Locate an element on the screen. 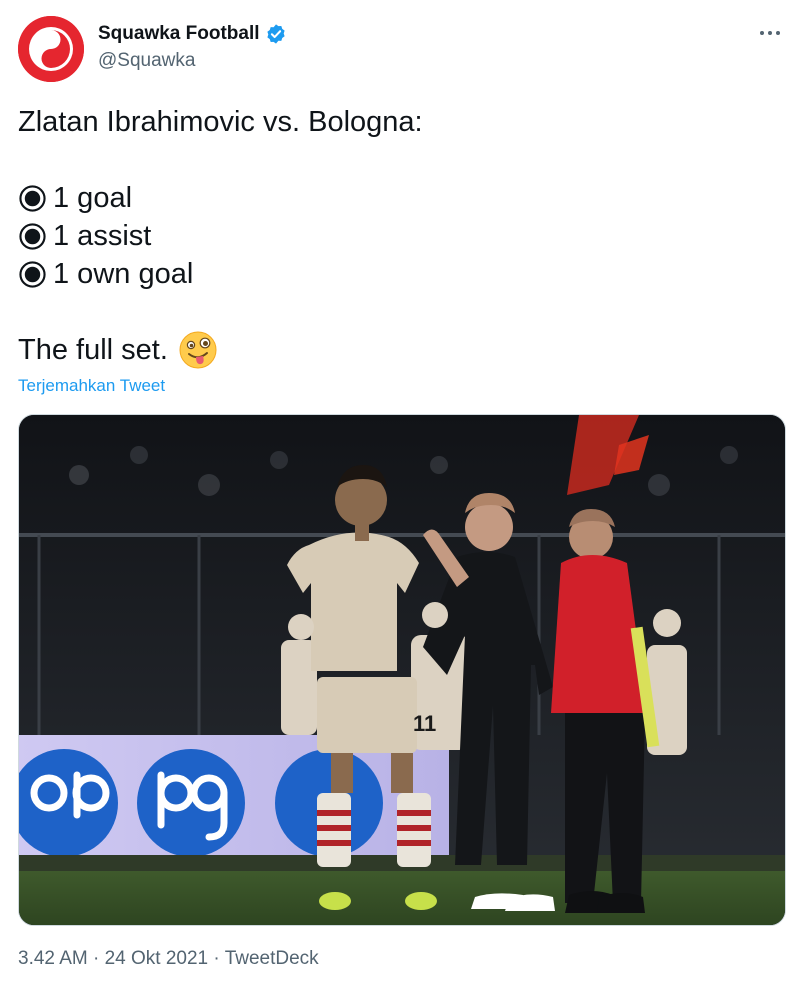 The width and height of the screenshot is (800, 992). tweet-time: 3.42 AM is located at coordinates (53, 958).